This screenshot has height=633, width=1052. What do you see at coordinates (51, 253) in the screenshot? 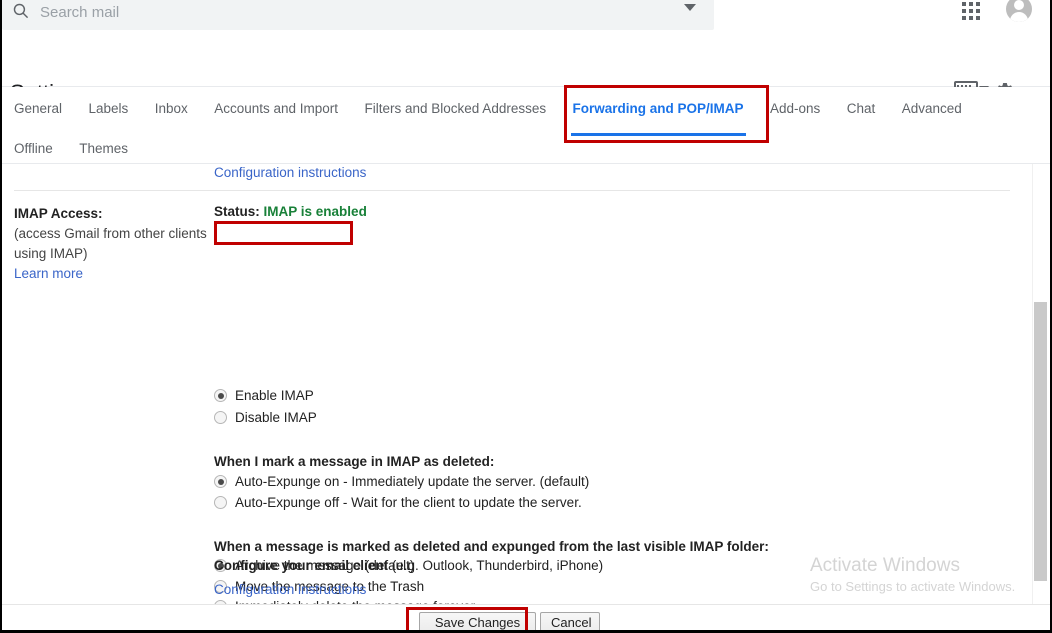
I see `imap-access-note-line2: using IMAP)` at bounding box center [51, 253].